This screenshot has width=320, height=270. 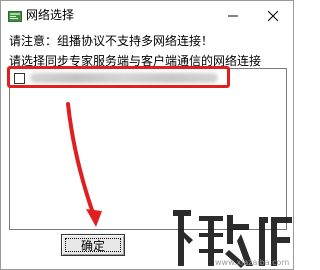 What do you see at coordinates (252, 262) in the screenshot?
I see `watermark-url: www.xiazaiba.com` at bounding box center [252, 262].